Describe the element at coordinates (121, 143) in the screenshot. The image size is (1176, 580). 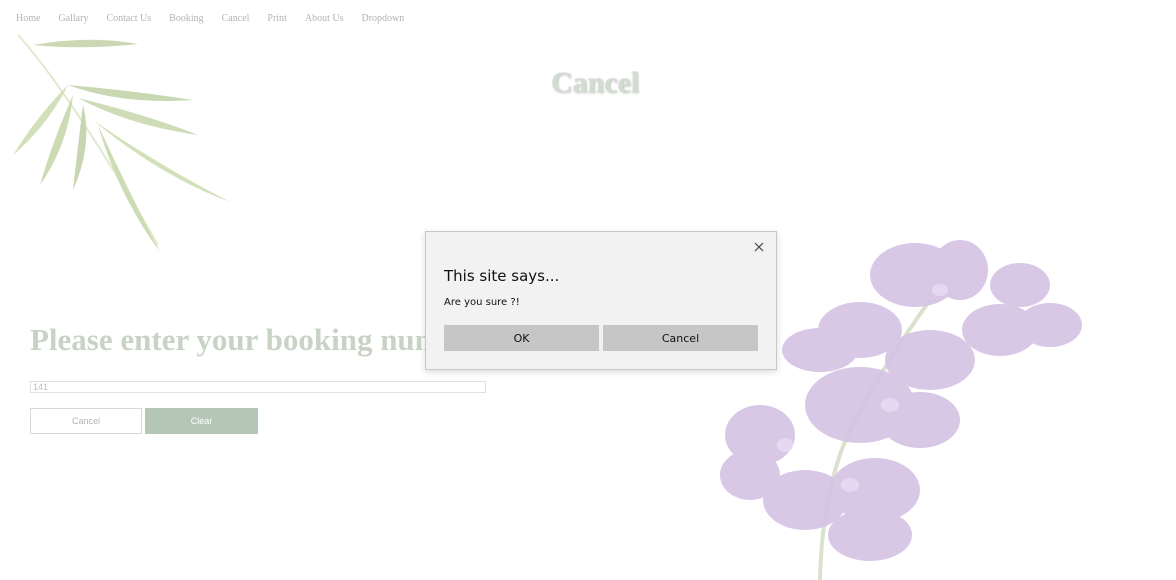
I see `bamboo-leaves-image` at that location.